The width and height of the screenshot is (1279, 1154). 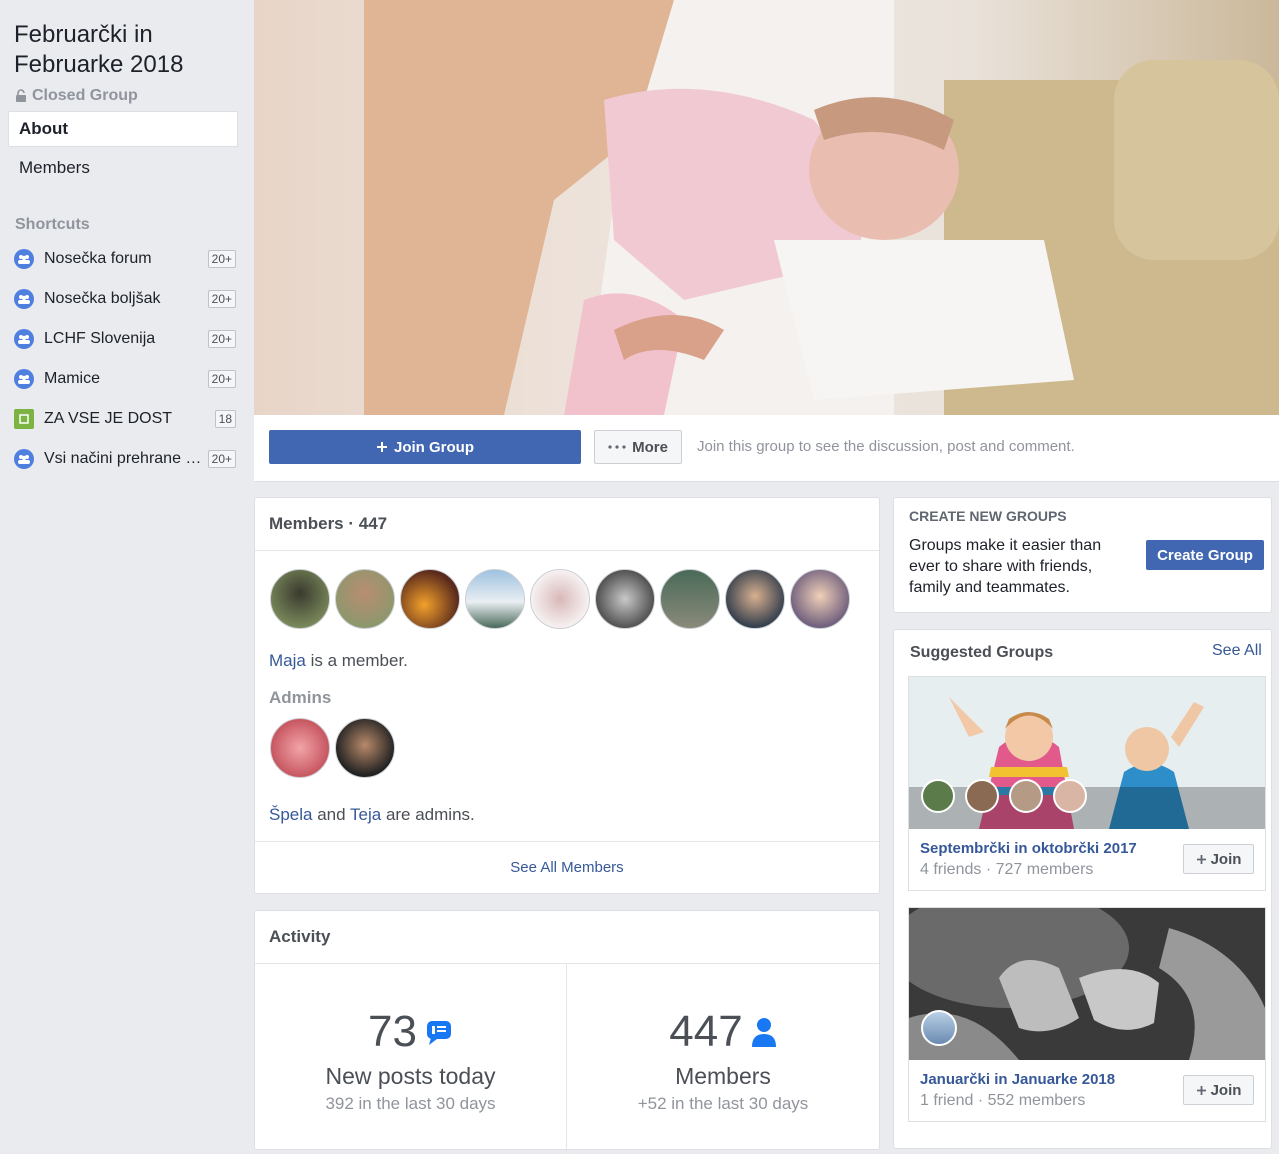 What do you see at coordinates (290, 814) in the screenshot?
I see `admin-link: Špela` at bounding box center [290, 814].